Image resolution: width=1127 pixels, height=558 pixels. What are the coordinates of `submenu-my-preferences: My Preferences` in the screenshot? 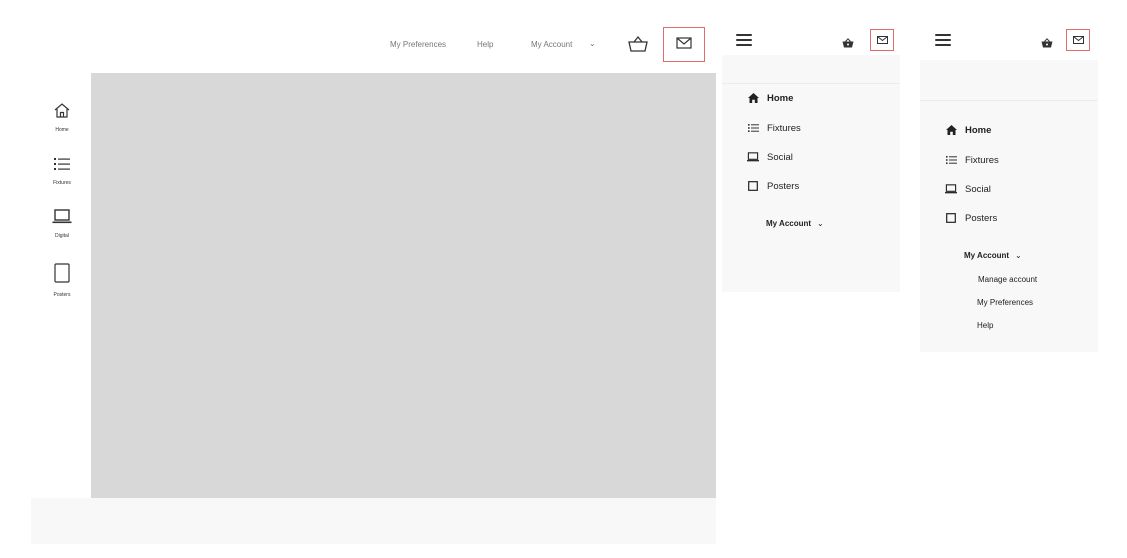 It's located at (1005, 302).